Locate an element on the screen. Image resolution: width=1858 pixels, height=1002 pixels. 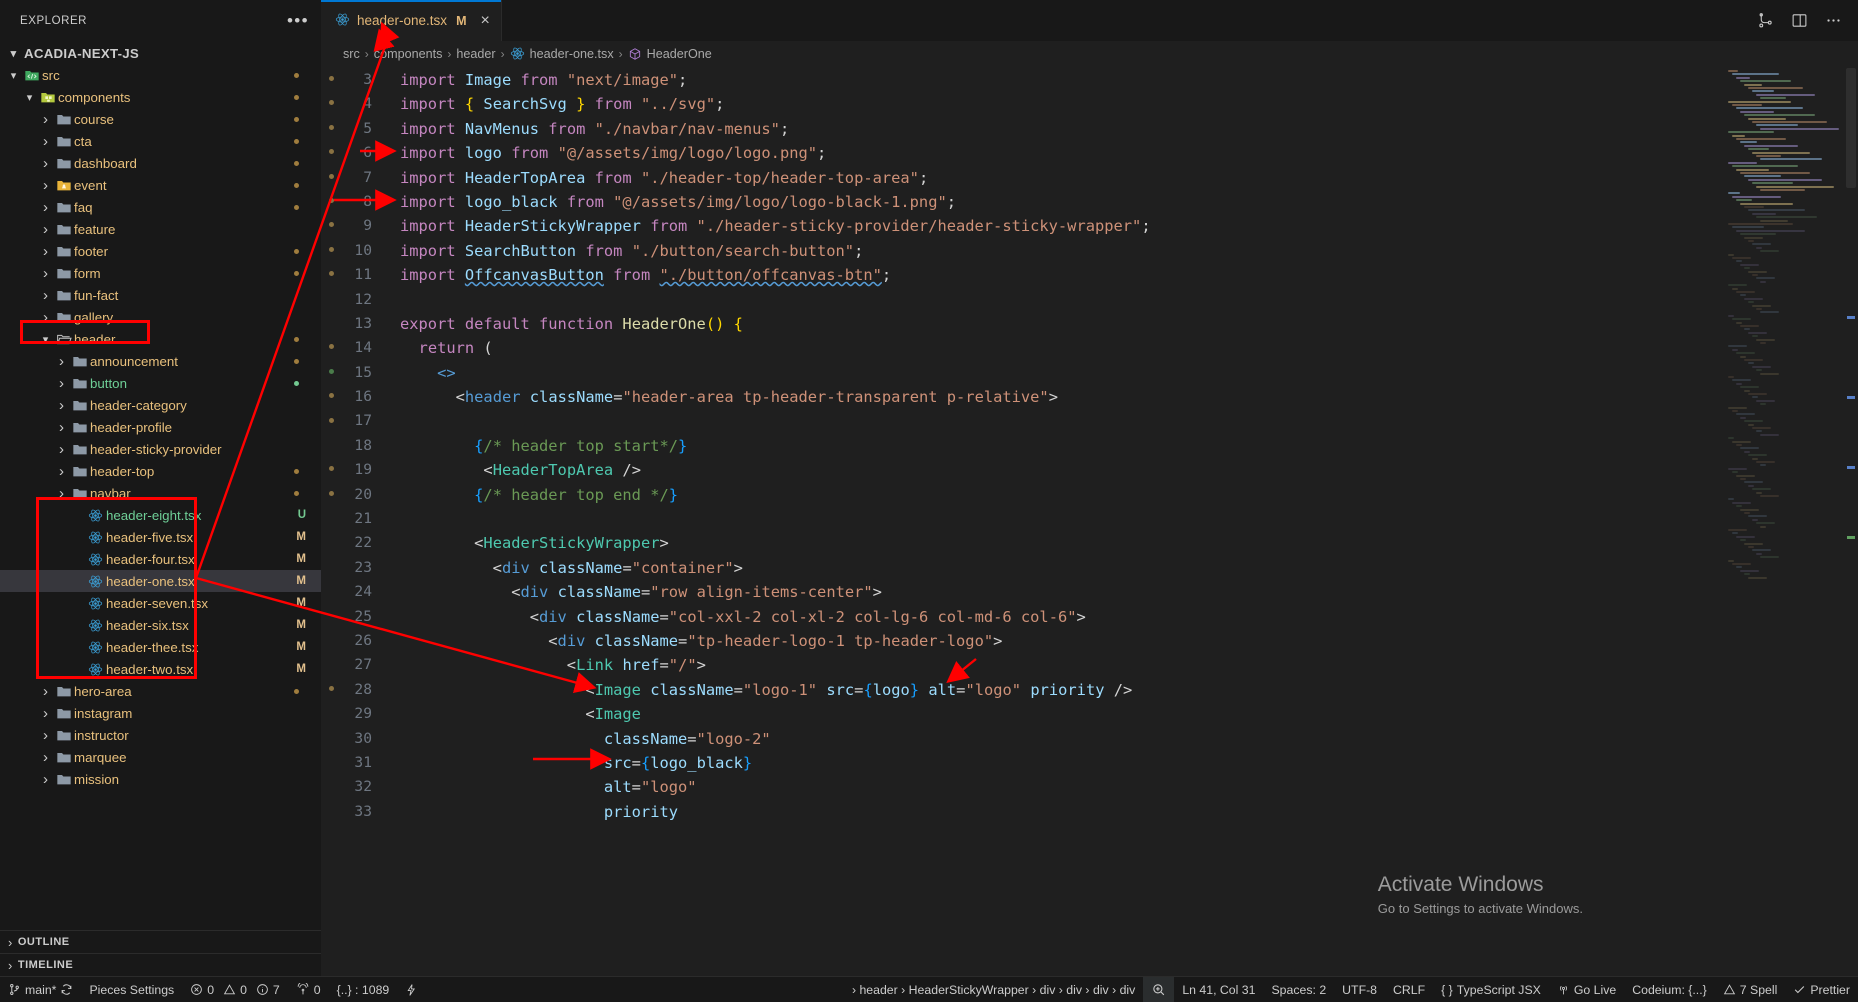
breadcrumb-item-components: components is located at coordinates (408, 54).